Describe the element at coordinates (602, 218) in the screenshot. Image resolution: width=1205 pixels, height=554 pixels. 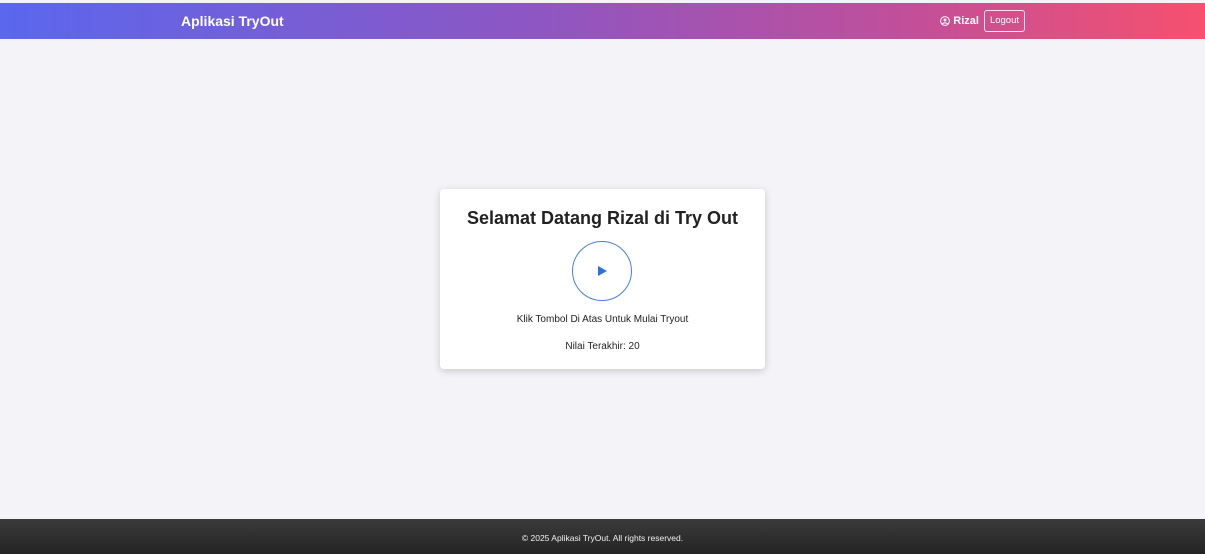
I see `welcome-title: Selamat Datang Rizal di Try Out` at that location.